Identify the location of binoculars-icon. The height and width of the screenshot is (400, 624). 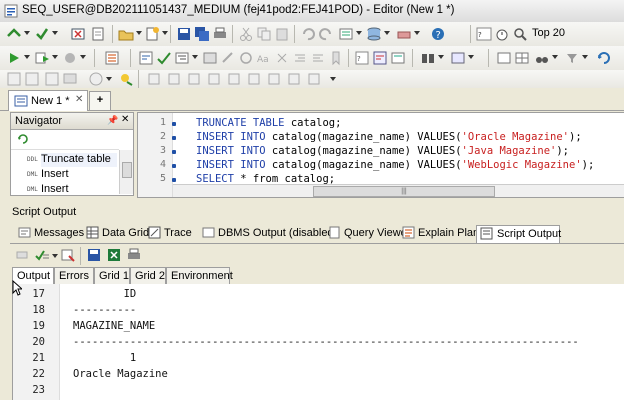
(542, 58).